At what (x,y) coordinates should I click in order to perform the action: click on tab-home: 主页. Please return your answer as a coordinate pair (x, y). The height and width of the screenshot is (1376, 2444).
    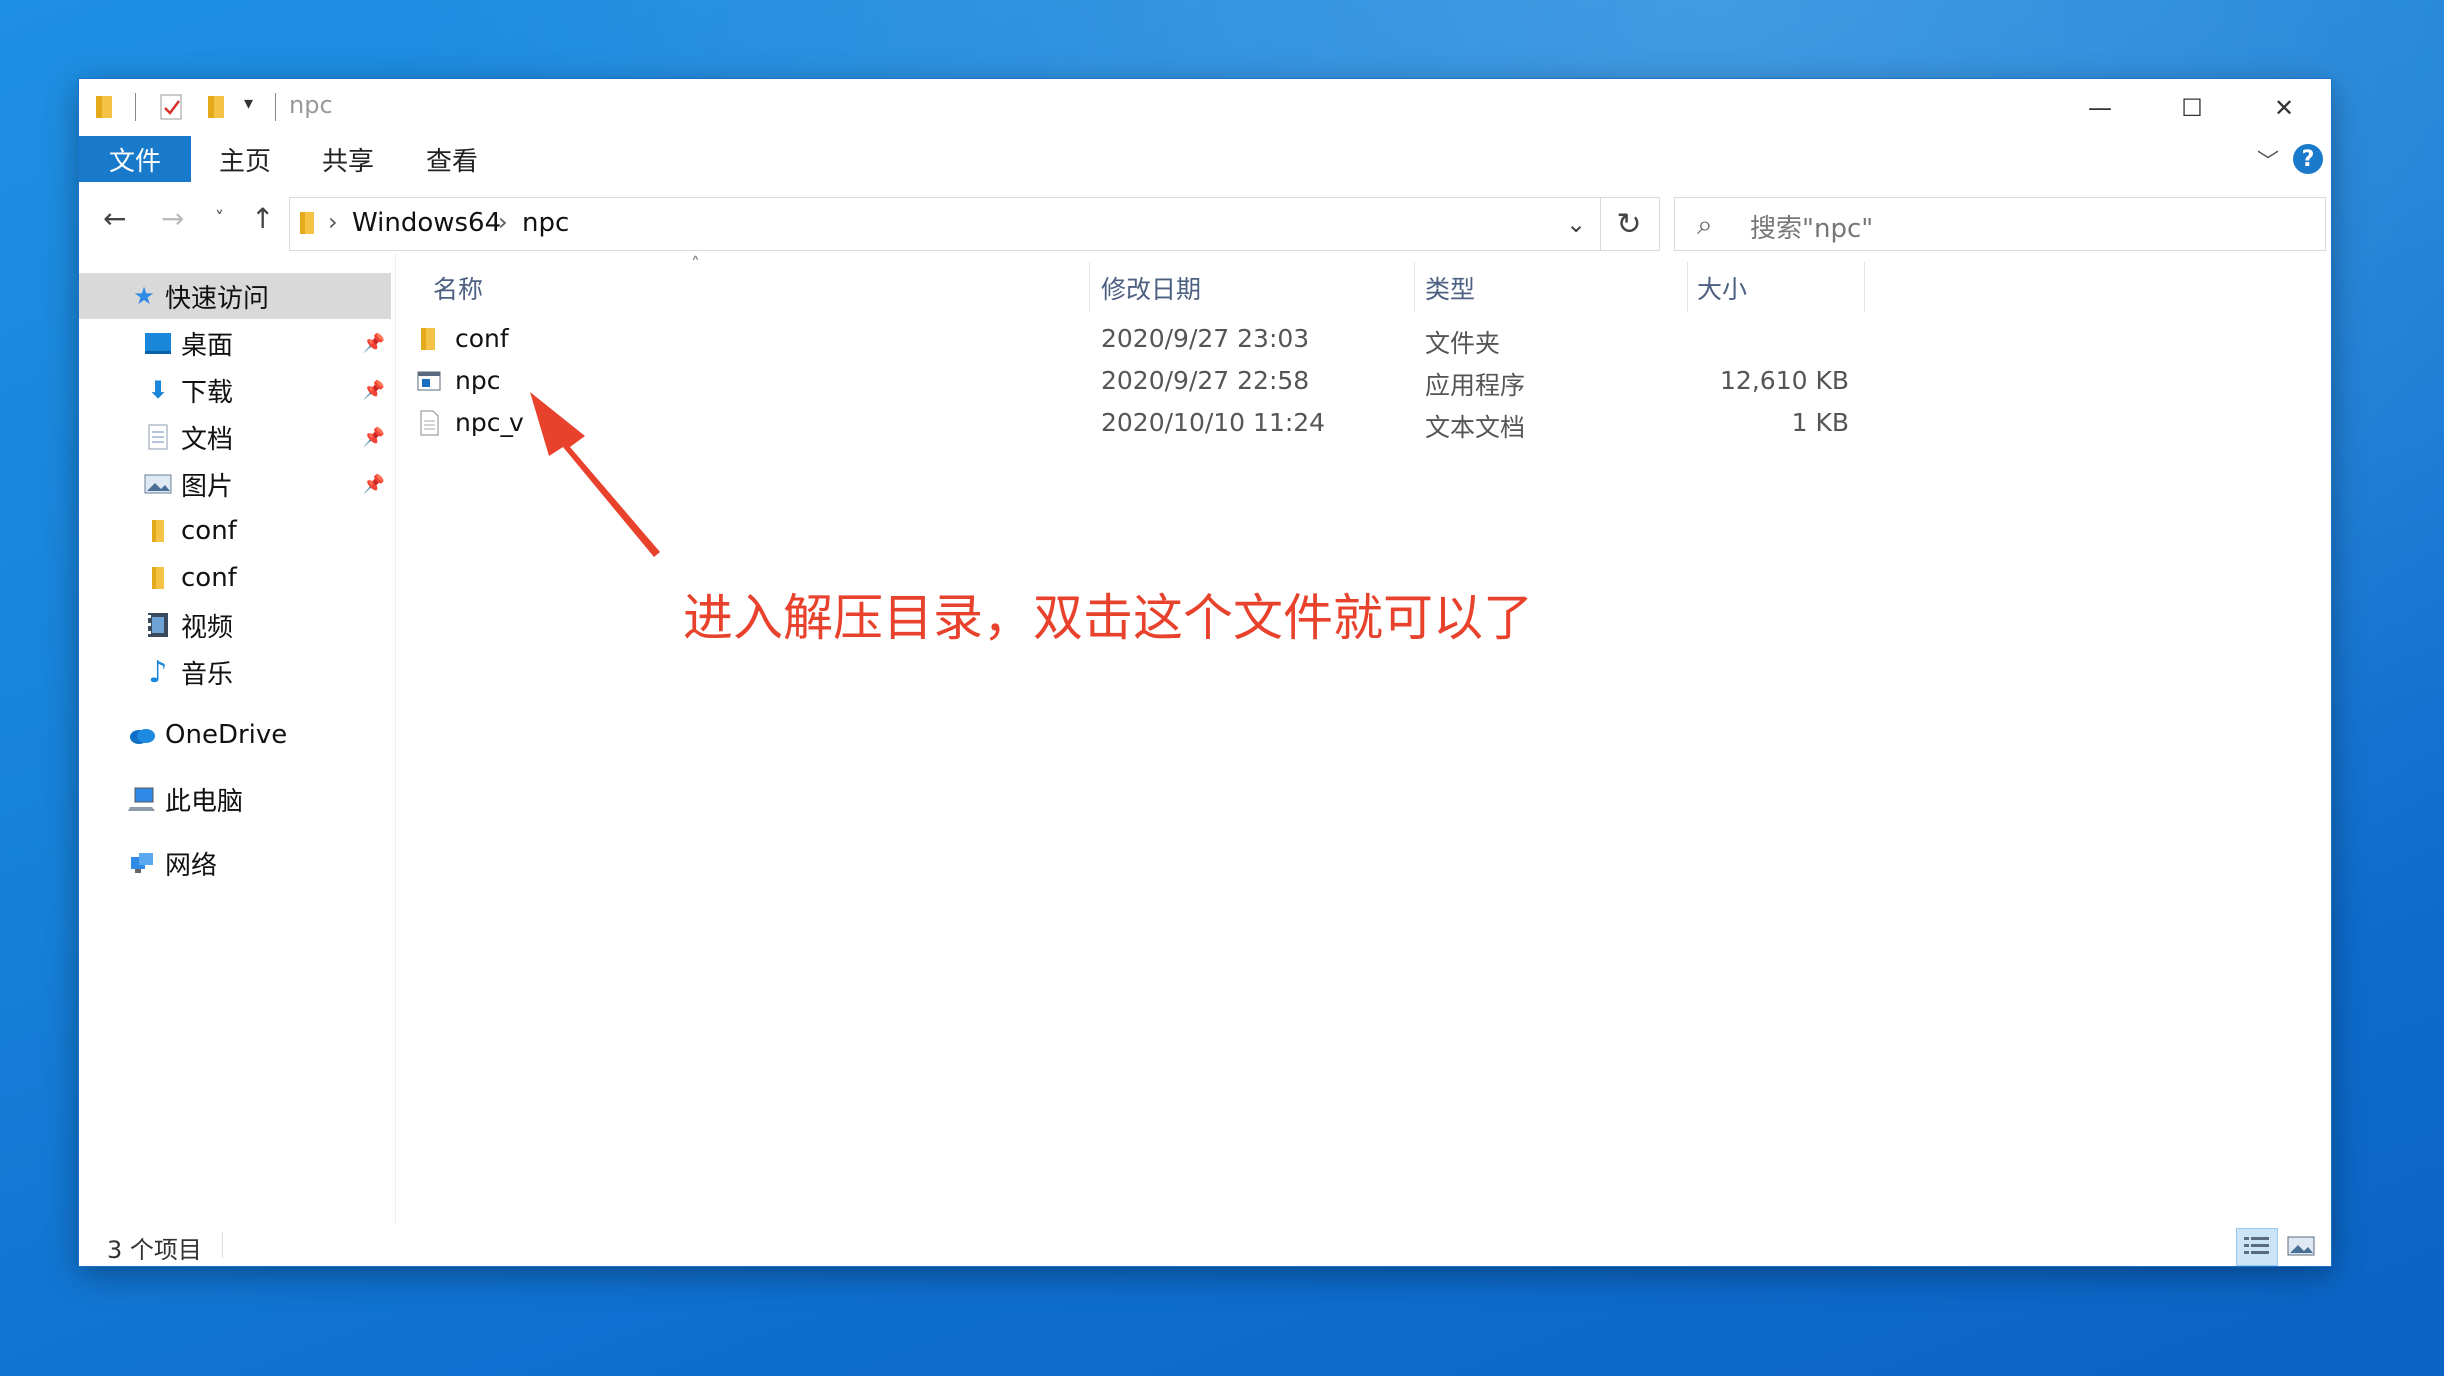
    Looking at the image, I should click on (245, 159).